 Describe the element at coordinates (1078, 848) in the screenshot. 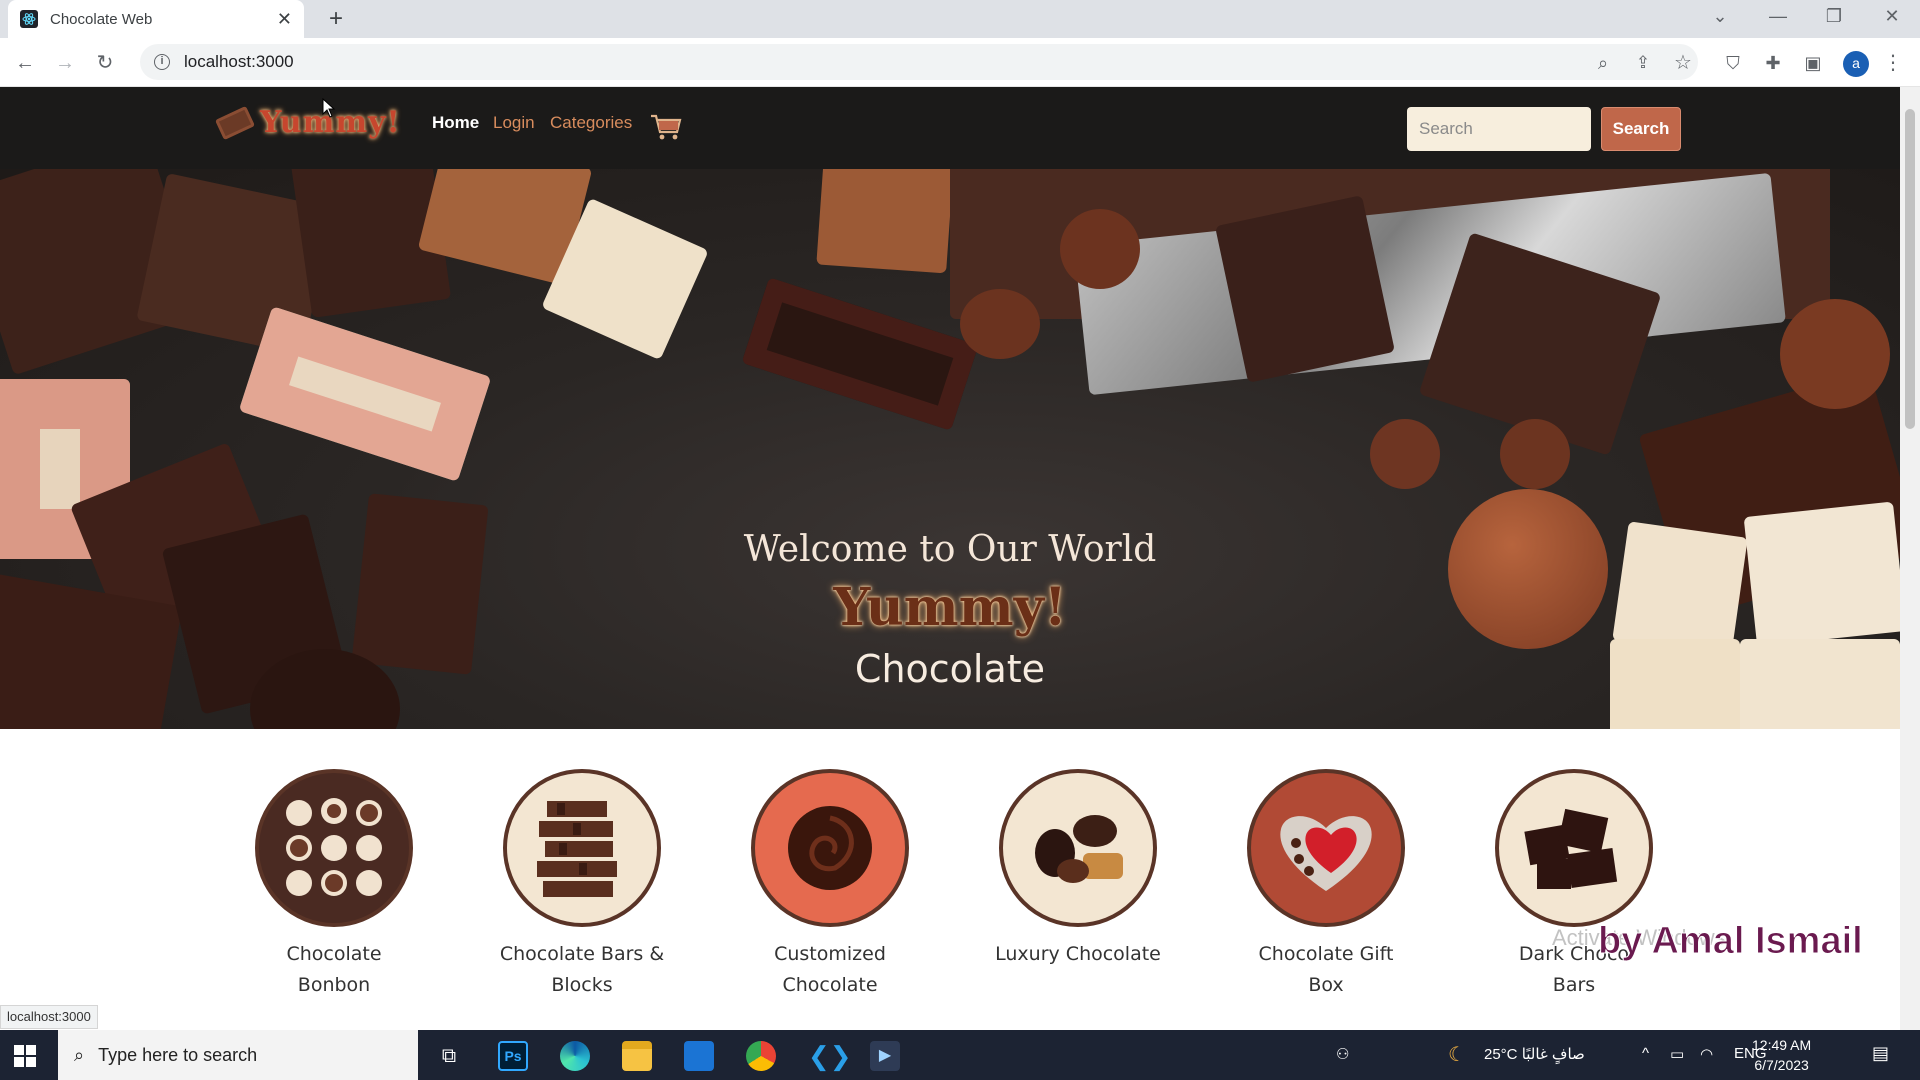

I see `luxury-chocolate-image` at that location.